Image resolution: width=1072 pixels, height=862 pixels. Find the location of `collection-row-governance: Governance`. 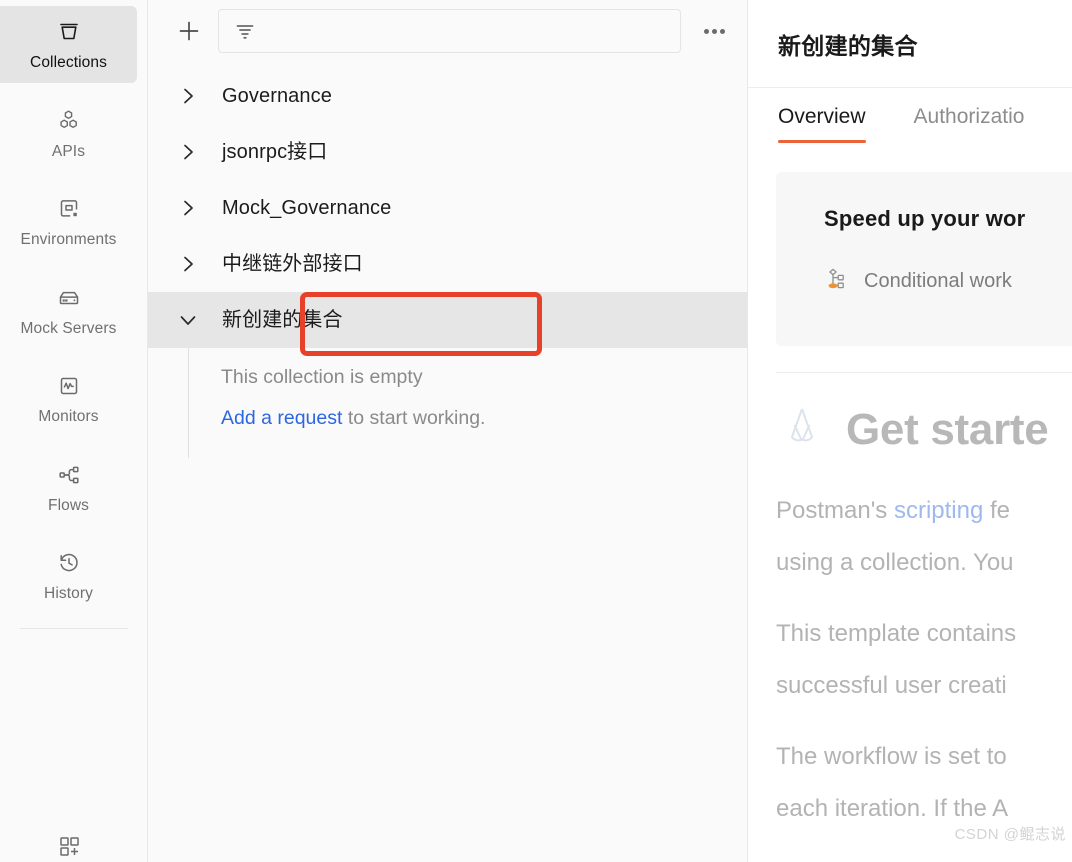

collection-row-governance: Governance is located at coordinates (447, 96).